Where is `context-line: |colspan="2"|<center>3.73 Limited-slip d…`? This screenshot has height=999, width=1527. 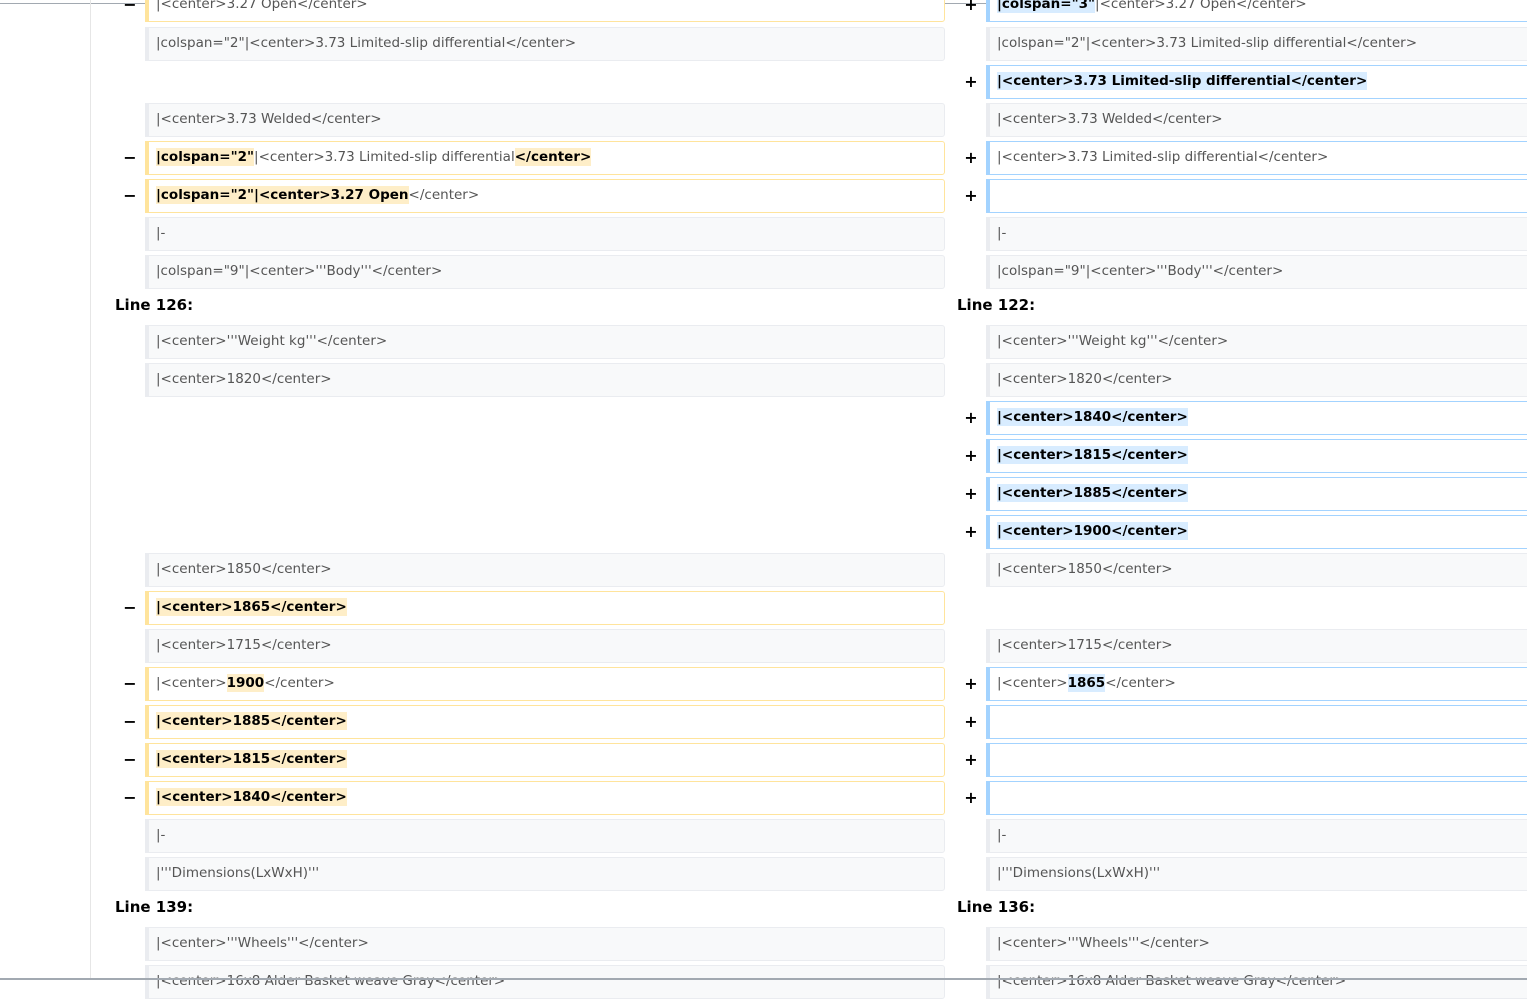
context-line: |colspan="2"|<center>3.73 Limited-slip d… is located at coordinates (545, 44).